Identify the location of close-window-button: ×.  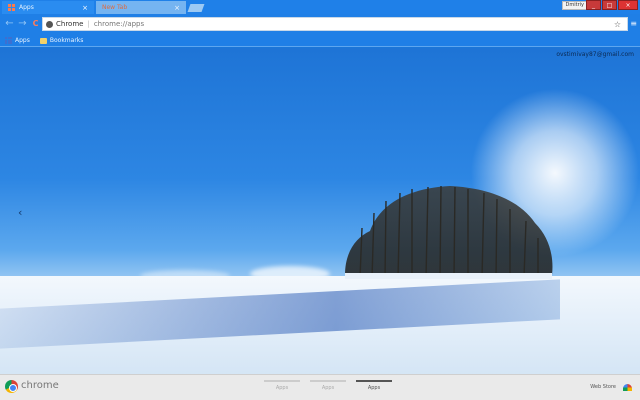
(628, 5).